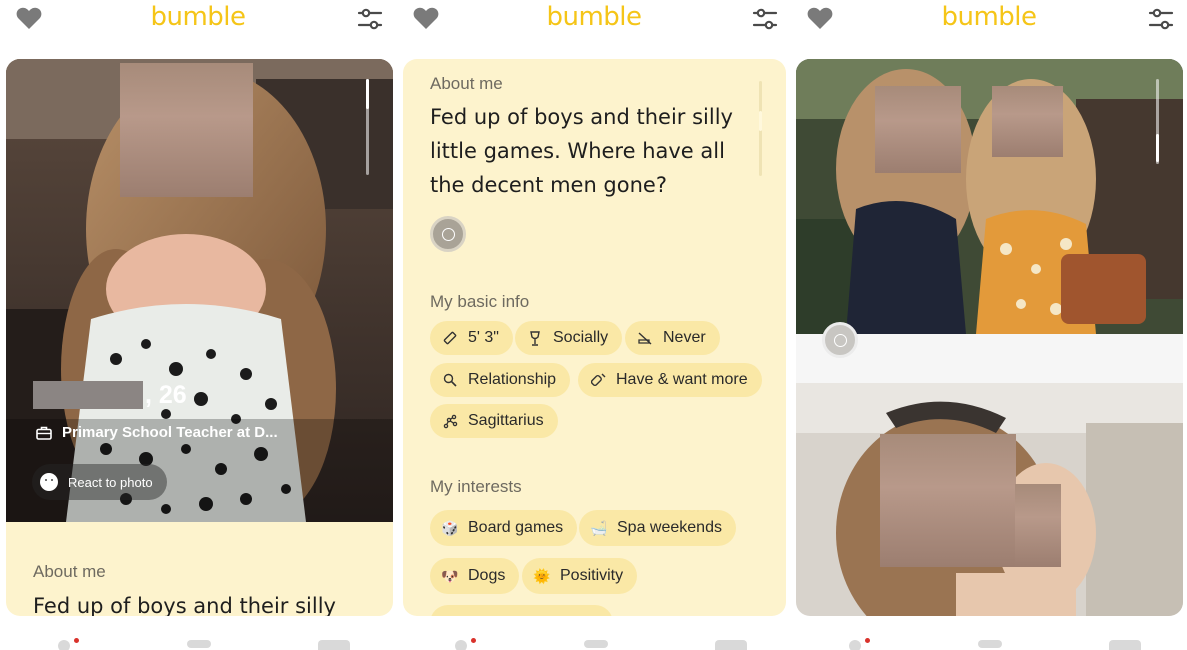 The image size is (1187, 650). I want to click on name-redaction, so click(88, 395).